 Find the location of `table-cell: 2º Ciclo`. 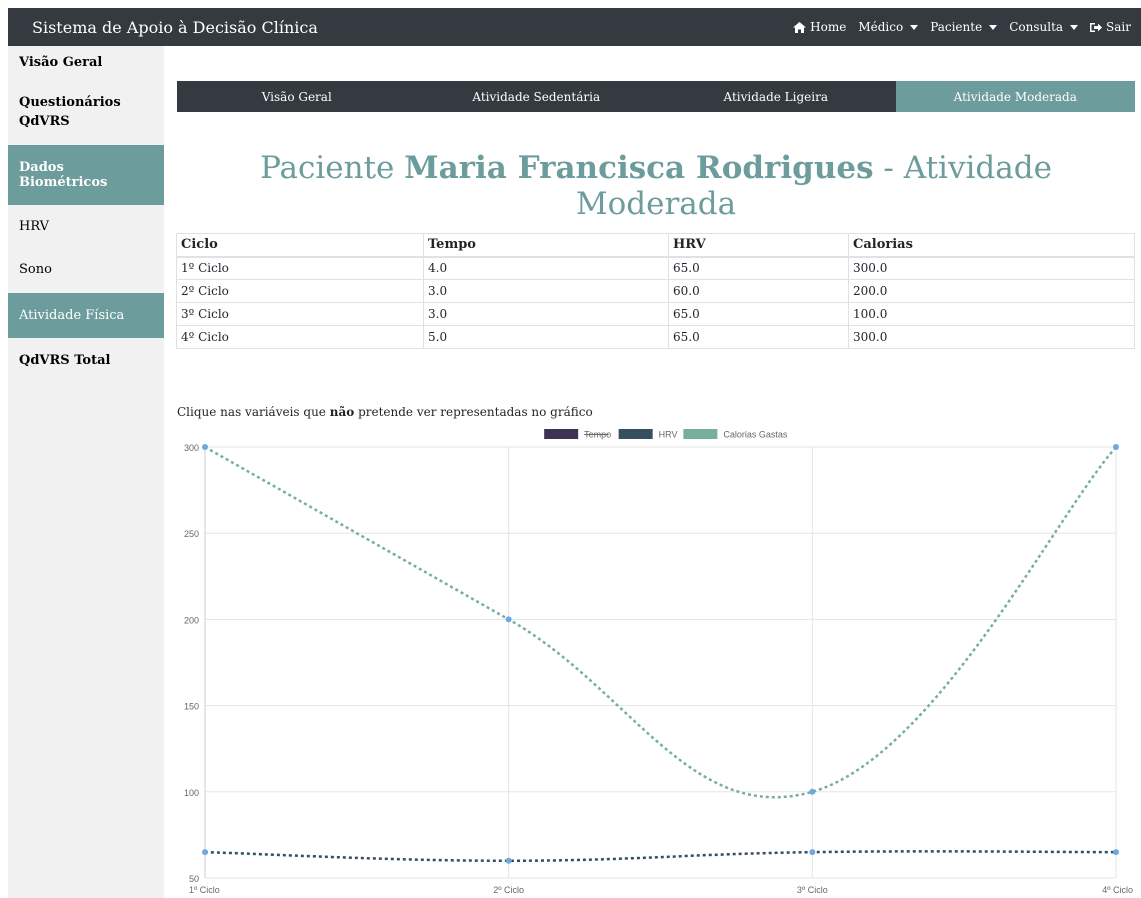

table-cell: 2º Ciclo is located at coordinates (300, 291).